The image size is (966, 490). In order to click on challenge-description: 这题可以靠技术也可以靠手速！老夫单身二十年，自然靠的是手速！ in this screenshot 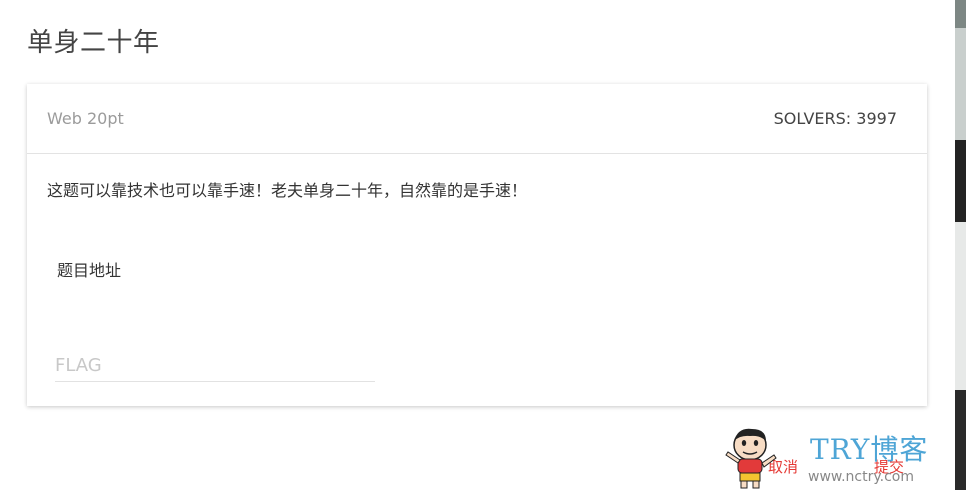, I will do `click(287, 190)`.